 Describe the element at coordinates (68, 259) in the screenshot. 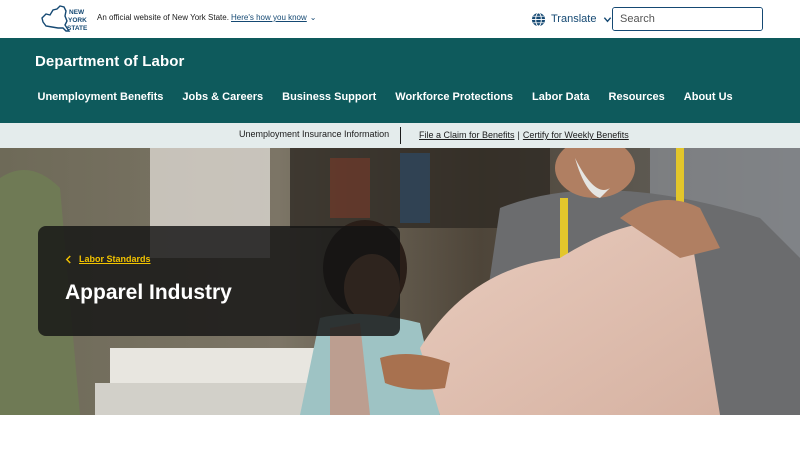

I see `chevron-left-icon` at that location.